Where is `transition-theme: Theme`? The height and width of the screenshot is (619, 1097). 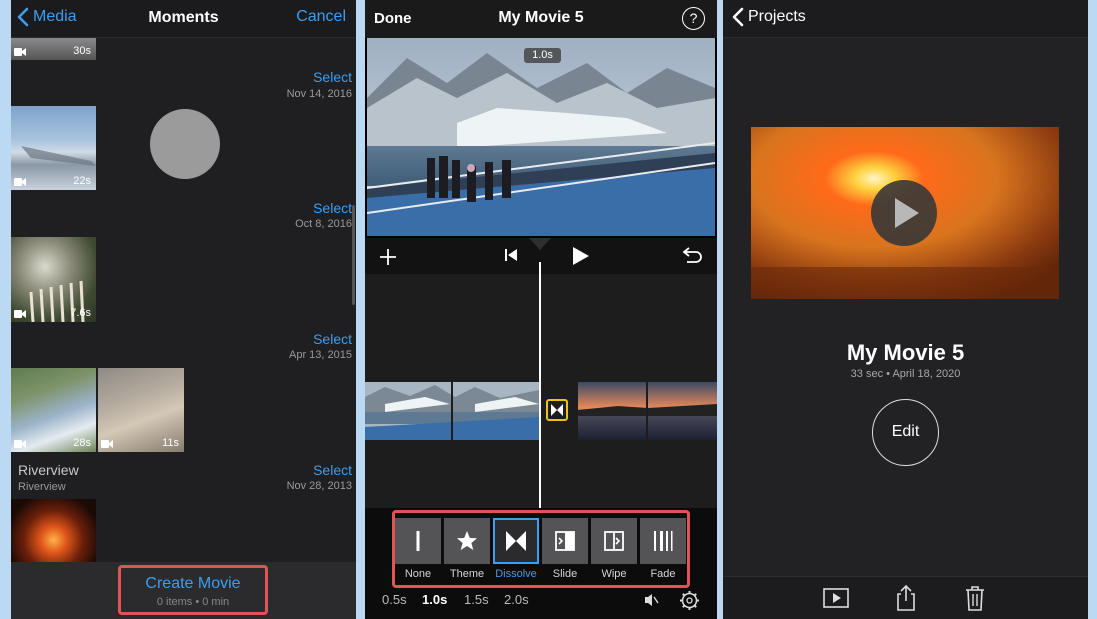 transition-theme: Theme is located at coordinates (467, 553).